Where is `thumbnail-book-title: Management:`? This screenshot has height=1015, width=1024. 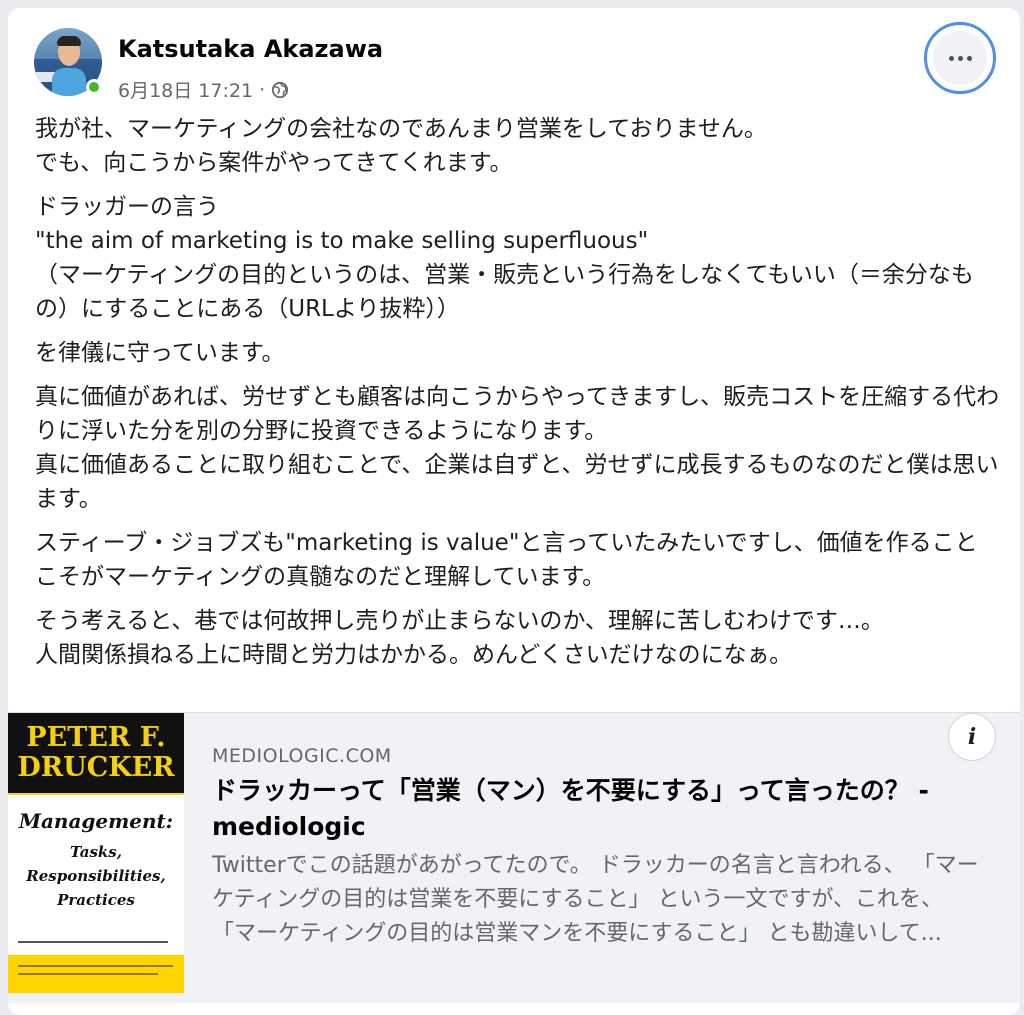
thumbnail-book-title: Management: is located at coordinates (96, 821).